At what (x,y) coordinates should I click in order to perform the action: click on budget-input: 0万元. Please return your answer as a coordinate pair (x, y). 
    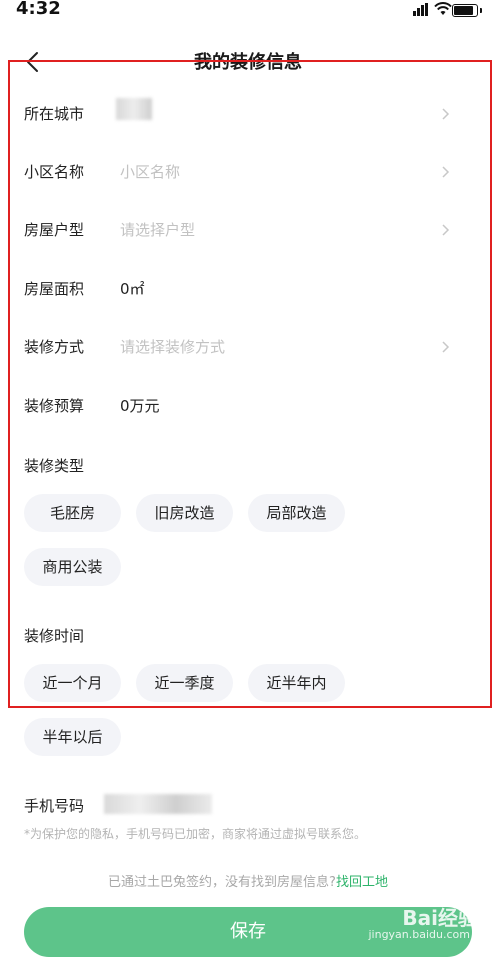
    Looking at the image, I should click on (140, 406).